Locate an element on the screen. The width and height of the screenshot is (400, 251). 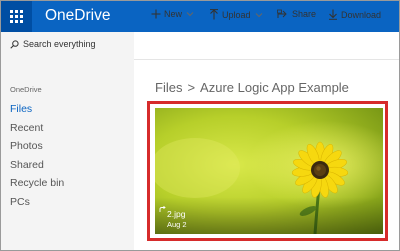
download-button: Download is located at coordinates (354, 14).